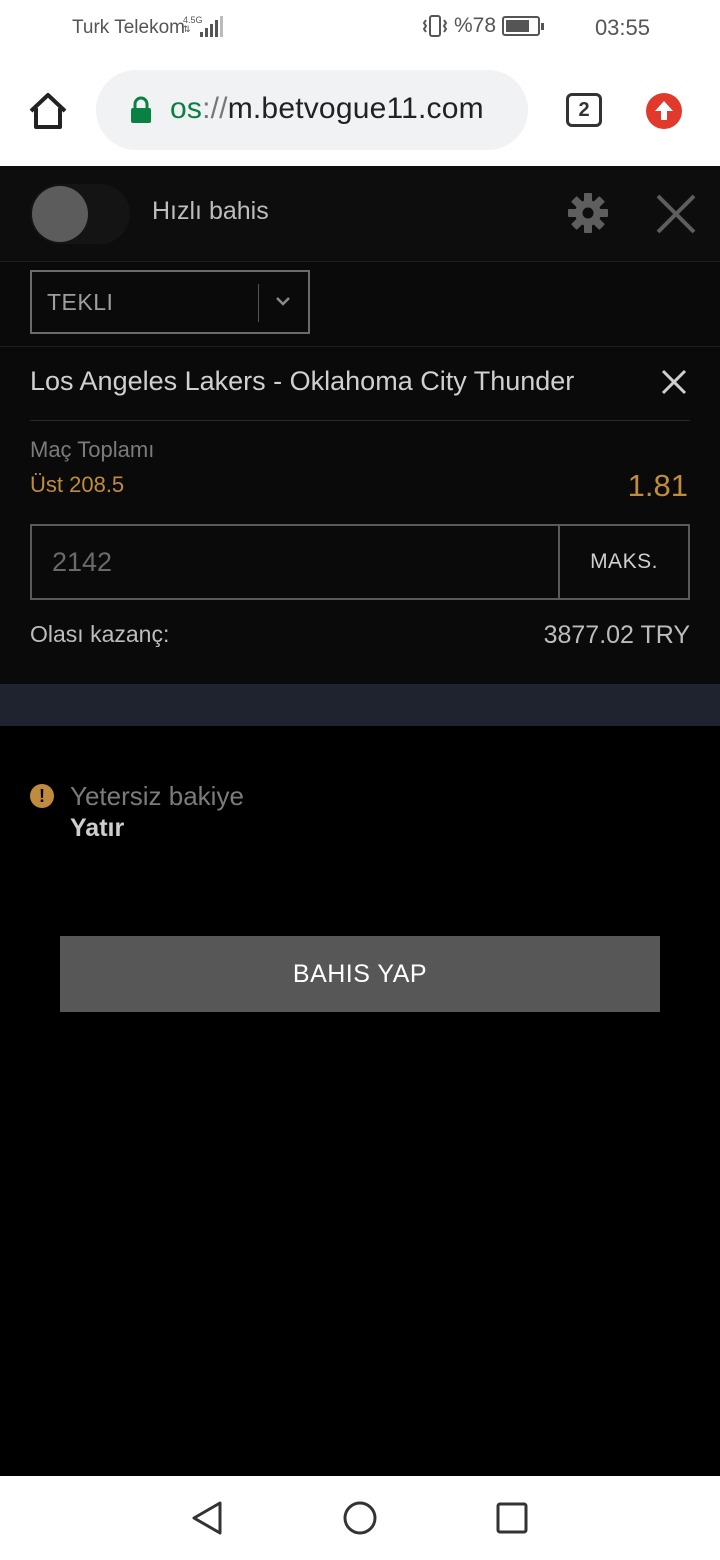 The height and width of the screenshot is (1560, 720). Describe the element at coordinates (523, 26) in the screenshot. I see `battery-icon` at that location.